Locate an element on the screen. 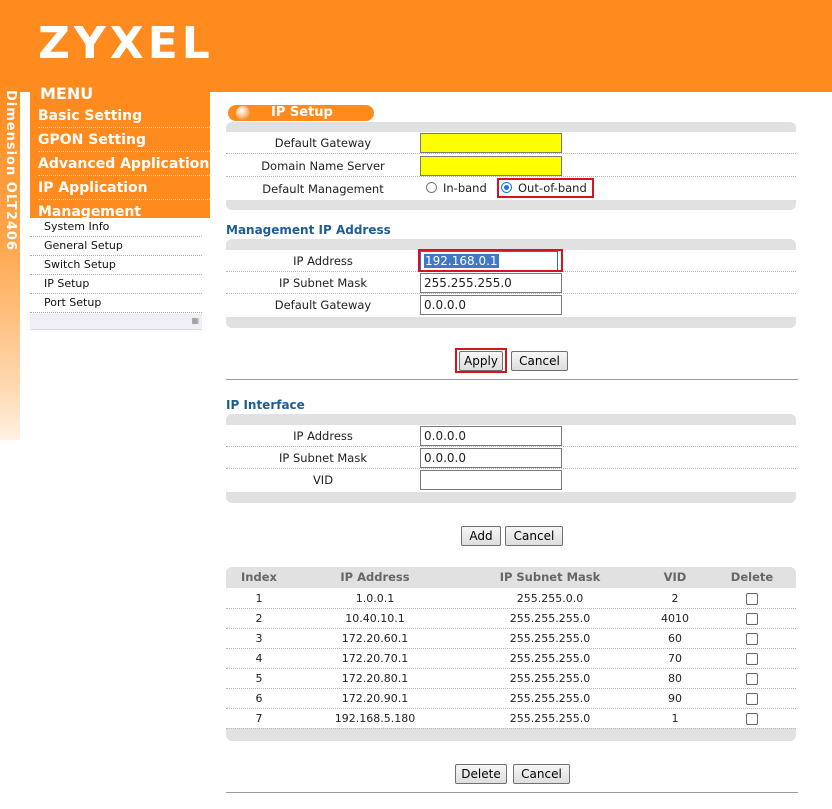 This screenshot has width=832, height=809. add-button: Add is located at coordinates (481, 536).